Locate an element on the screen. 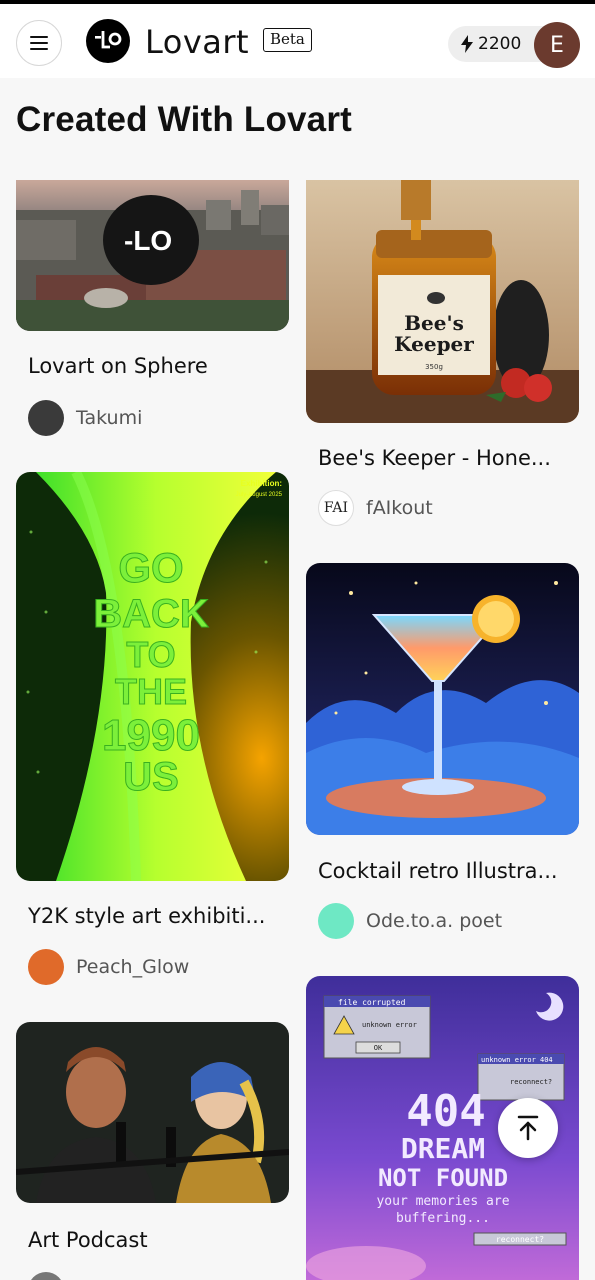 The width and height of the screenshot is (595, 1280). exhibition-label: Exhibition: is located at coordinates (261, 483).